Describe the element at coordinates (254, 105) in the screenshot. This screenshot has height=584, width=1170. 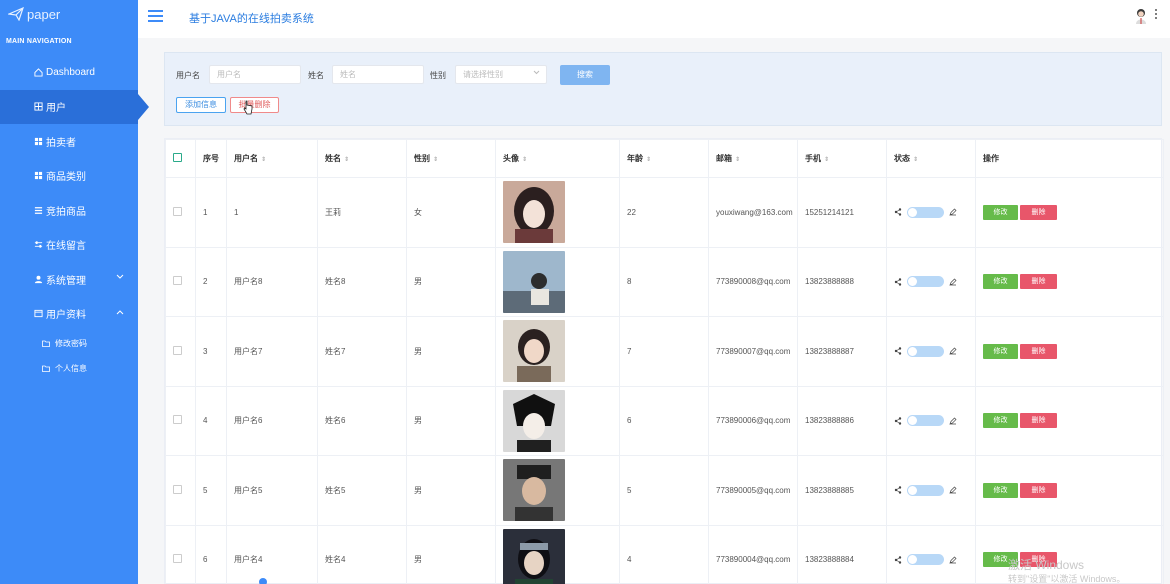
I see `batch-delete-button: 批量删除` at that location.